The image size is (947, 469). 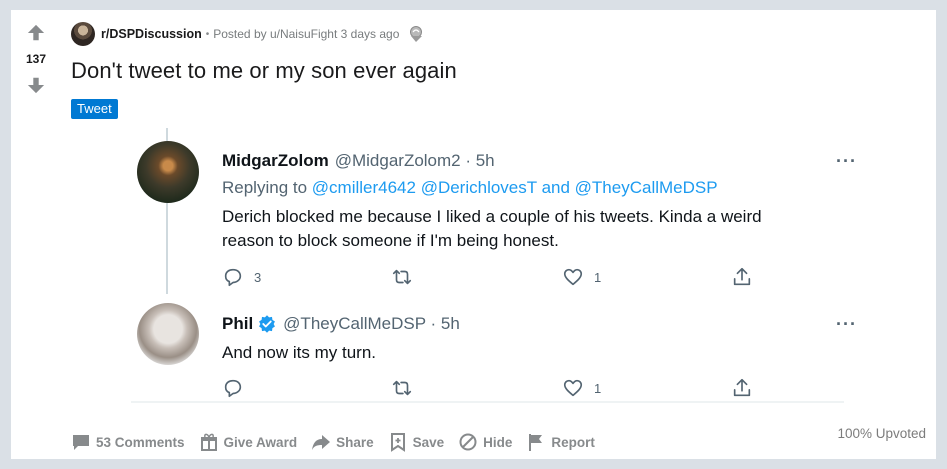 I want to click on tweet2-handle: @TheyCallMeDSP · 5h, so click(x=371, y=324).